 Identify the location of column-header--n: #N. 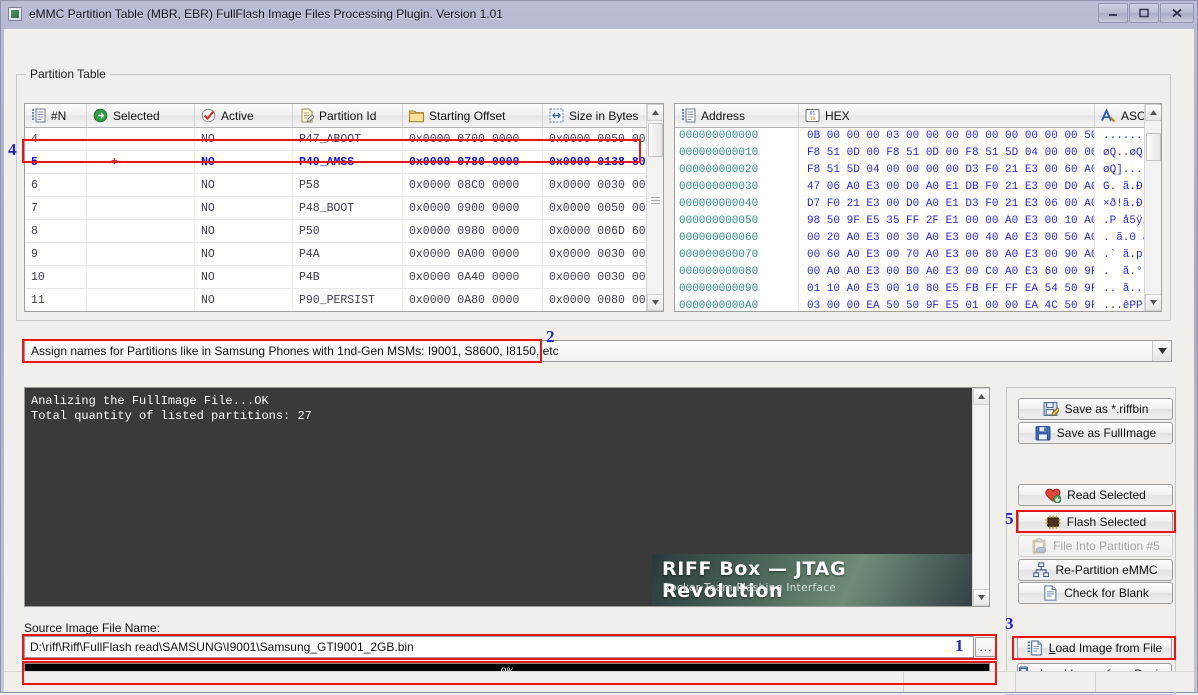
(56, 115).